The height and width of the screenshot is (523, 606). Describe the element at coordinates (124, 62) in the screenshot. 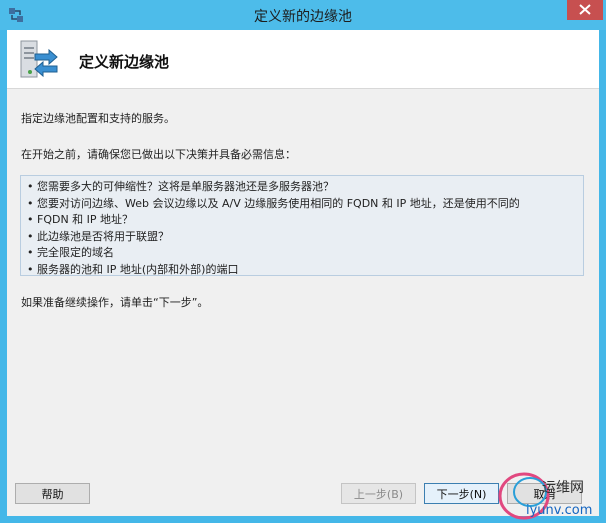

I see `page-title: 定义新边缘池` at that location.